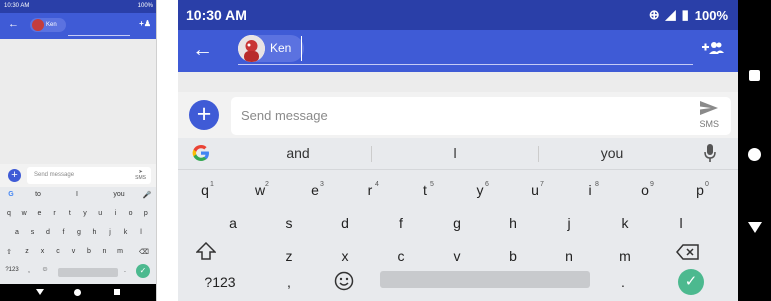 Image resolution: width=771 pixels, height=301 pixels. Describe the element at coordinates (201, 155) in the screenshot. I see `google-icon` at that location.